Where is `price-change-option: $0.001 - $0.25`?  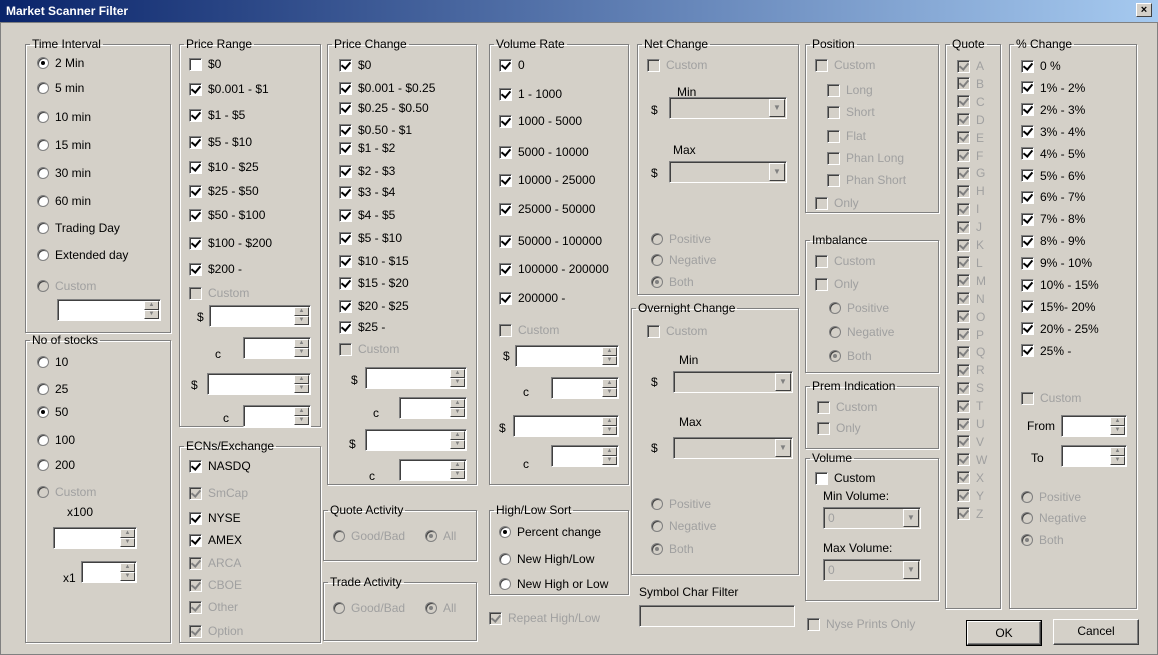
price-change-option: $0.001 - $0.25 is located at coordinates (387, 88).